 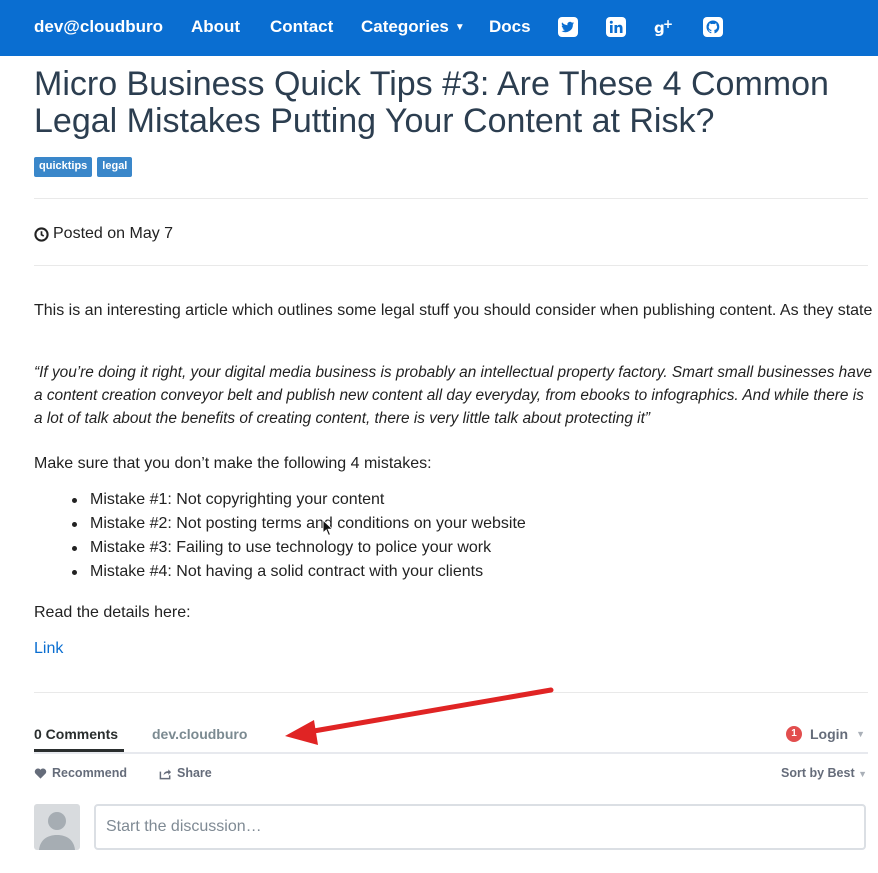 I want to click on clock-icon, so click(x=41, y=234).